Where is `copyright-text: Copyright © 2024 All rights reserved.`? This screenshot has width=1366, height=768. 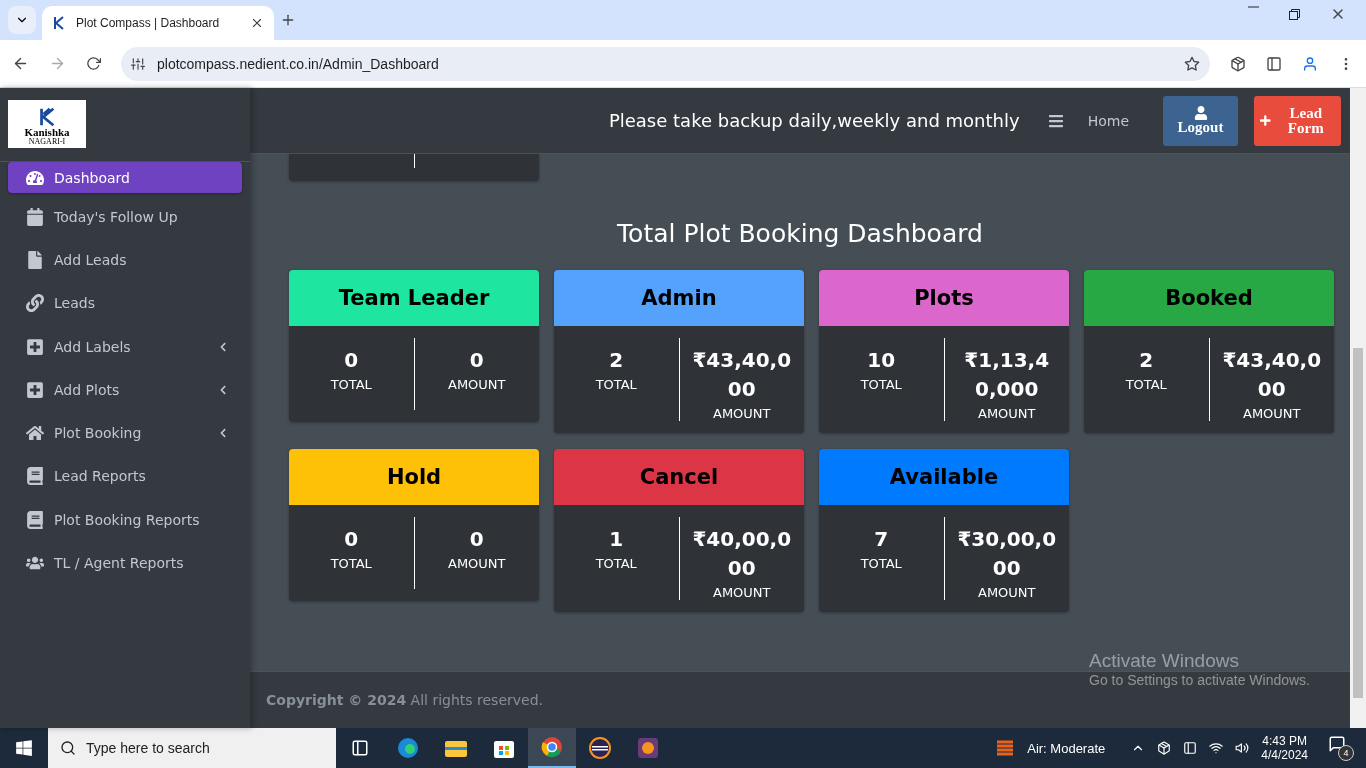 copyright-text: Copyright © 2024 All rights reserved. is located at coordinates (404, 700).